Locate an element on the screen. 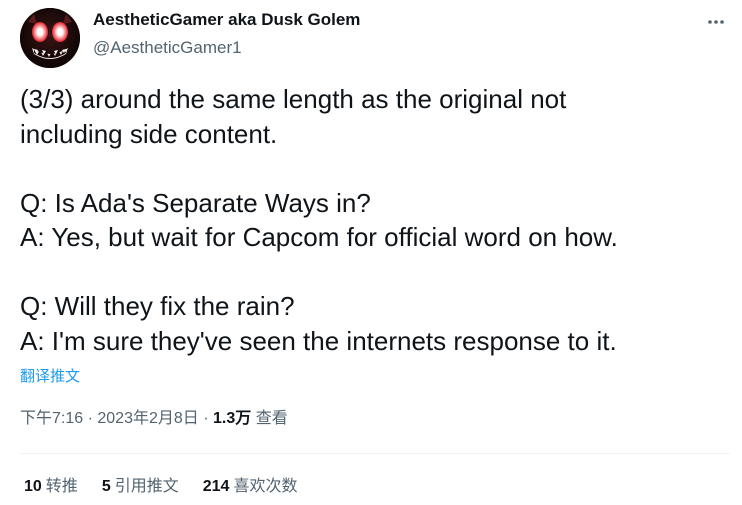  more-button is located at coordinates (716, 22).